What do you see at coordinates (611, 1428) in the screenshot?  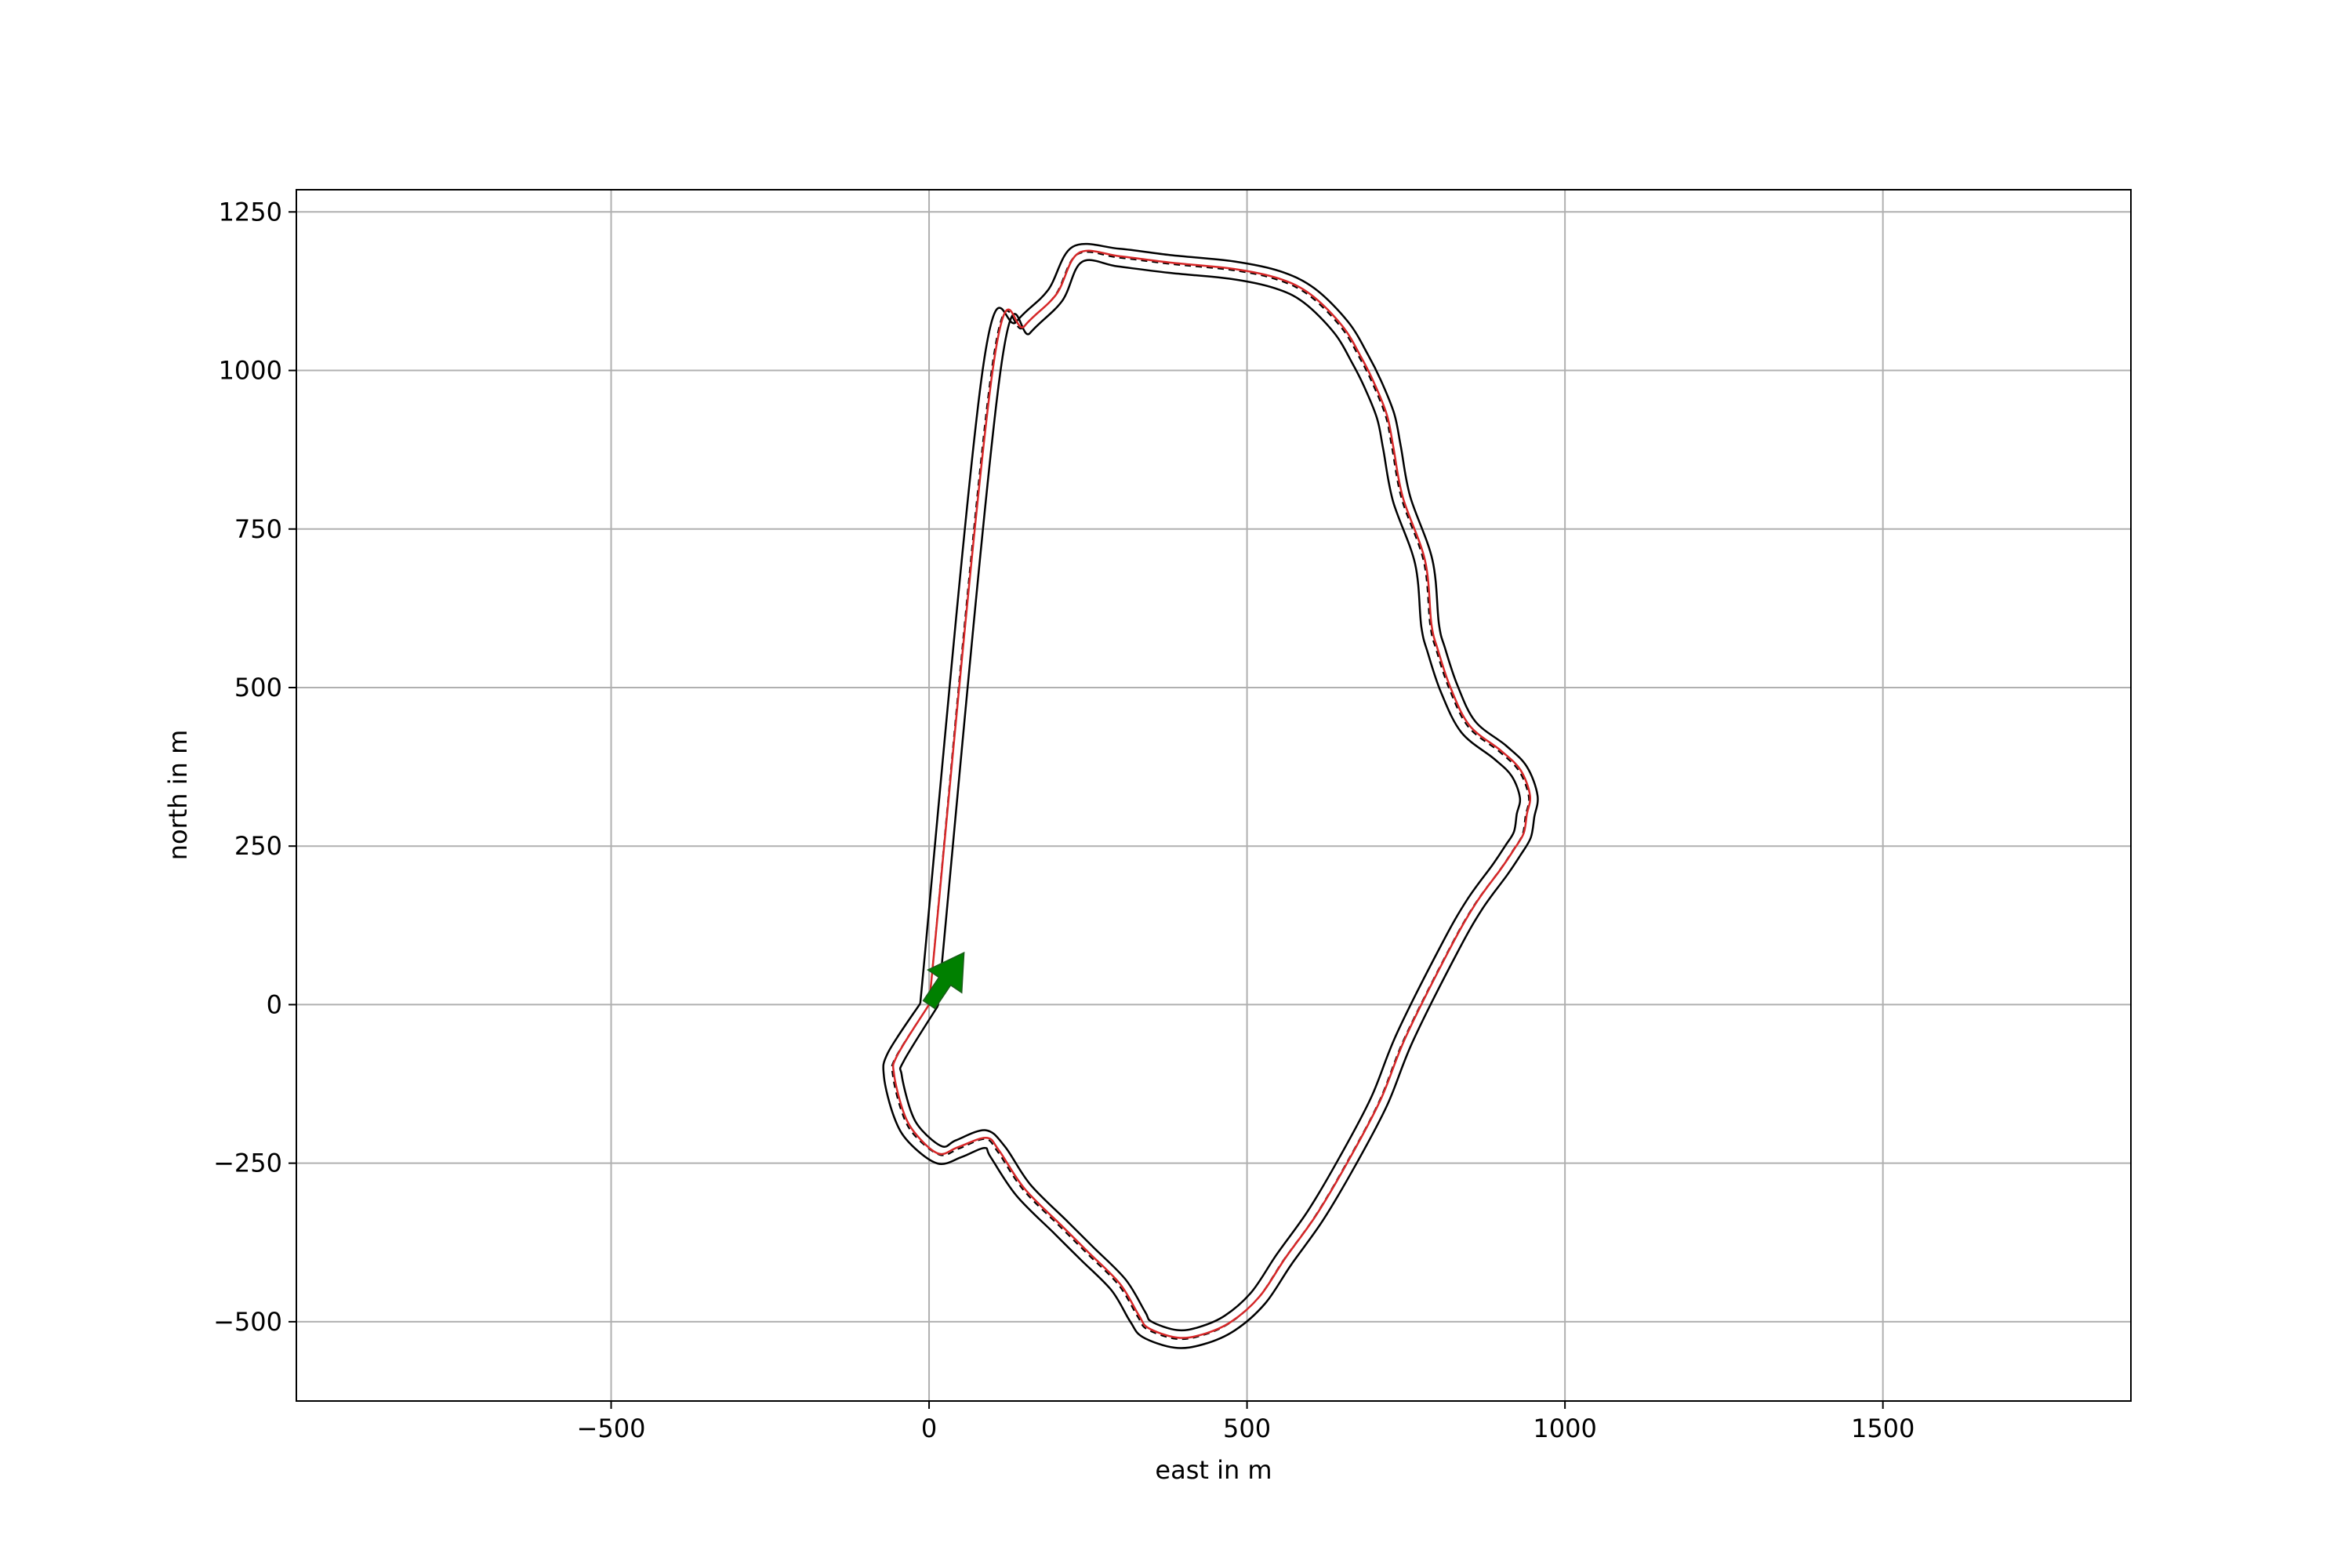 I see `x-tick-label: −500` at bounding box center [611, 1428].